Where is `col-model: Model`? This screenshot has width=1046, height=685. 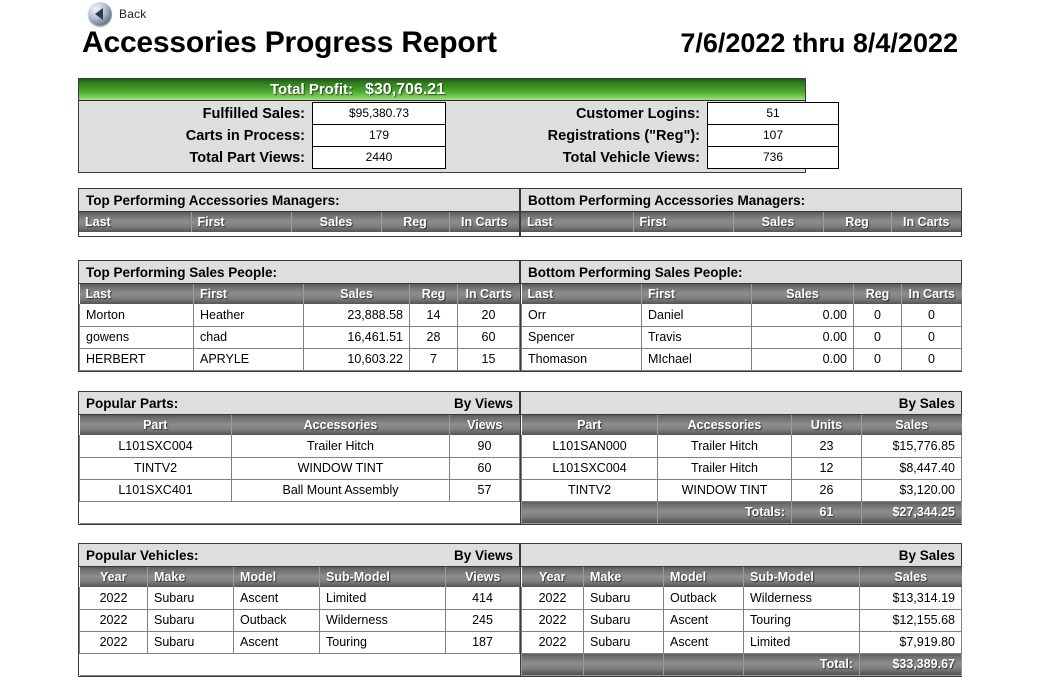
col-model: Model is located at coordinates (703, 577).